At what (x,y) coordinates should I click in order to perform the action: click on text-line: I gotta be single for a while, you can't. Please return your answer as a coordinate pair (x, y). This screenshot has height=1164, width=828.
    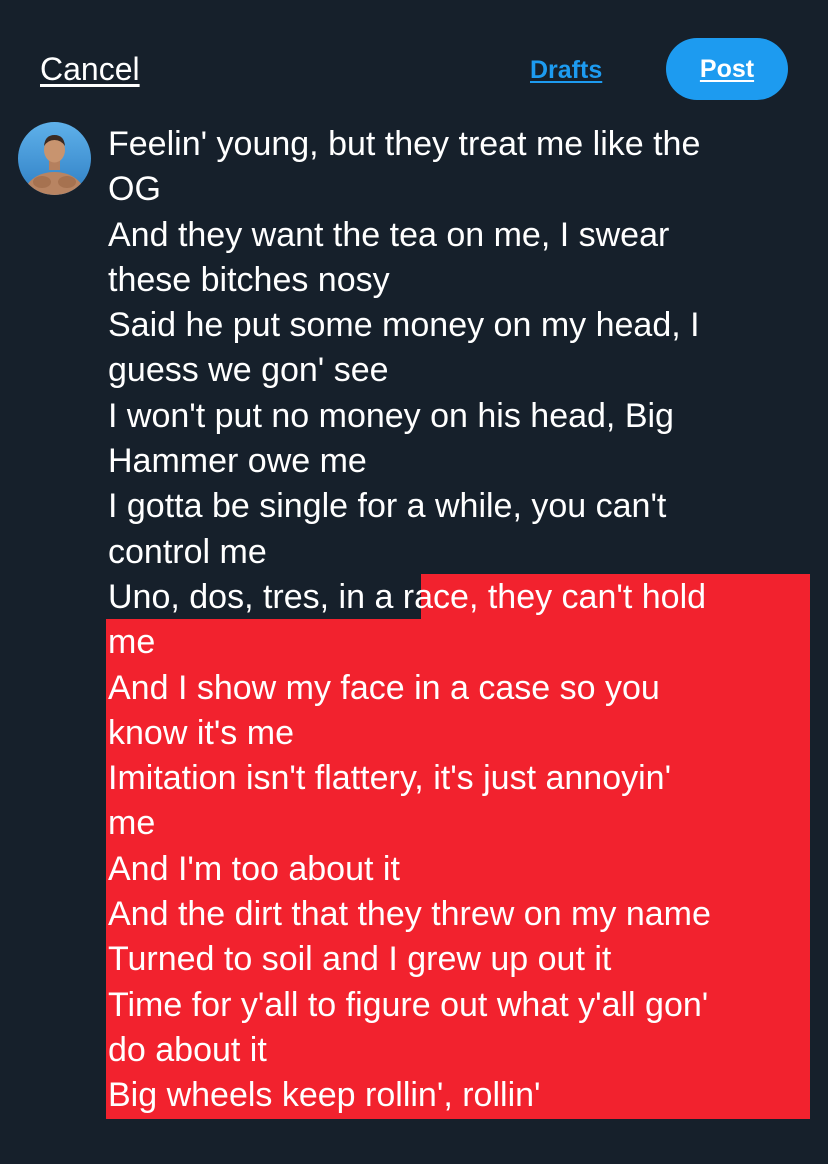
    Looking at the image, I should click on (387, 506).